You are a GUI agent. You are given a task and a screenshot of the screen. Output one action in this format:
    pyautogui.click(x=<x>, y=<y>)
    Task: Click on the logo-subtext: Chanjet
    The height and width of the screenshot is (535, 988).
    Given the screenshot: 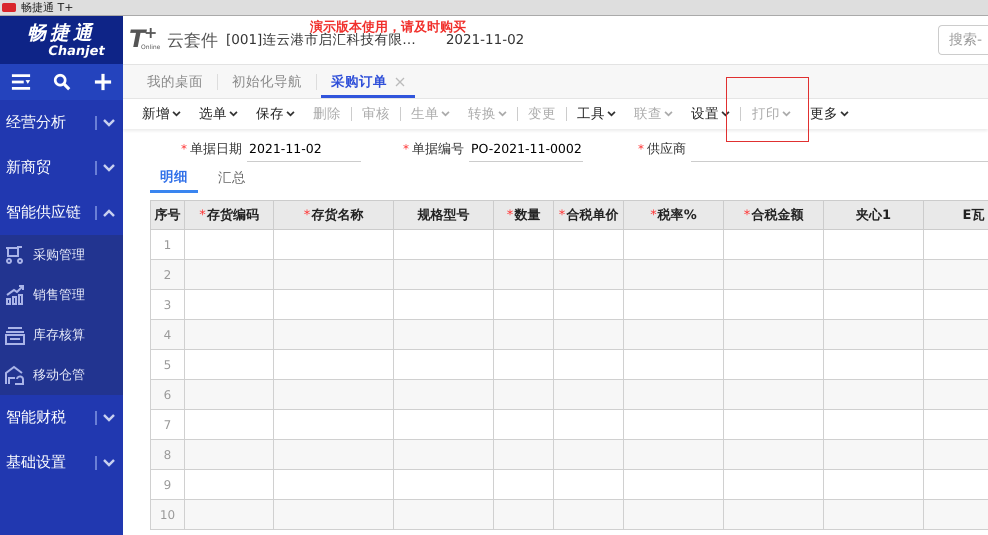 What is the action you would take?
    pyautogui.click(x=76, y=51)
    